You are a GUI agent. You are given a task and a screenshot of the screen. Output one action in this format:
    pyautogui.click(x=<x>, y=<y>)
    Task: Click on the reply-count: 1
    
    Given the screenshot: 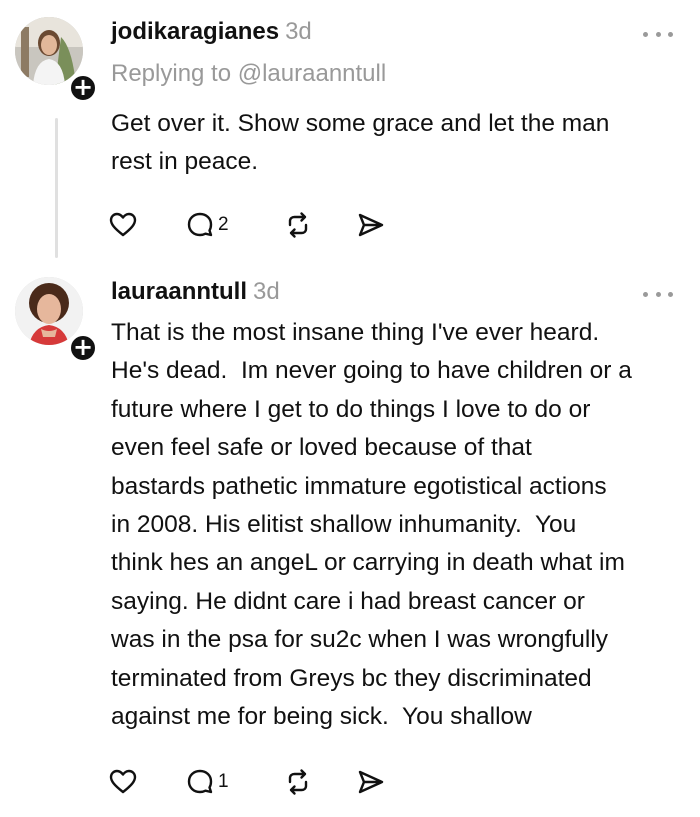 What is the action you would take?
    pyautogui.click(x=223, y=781)
    